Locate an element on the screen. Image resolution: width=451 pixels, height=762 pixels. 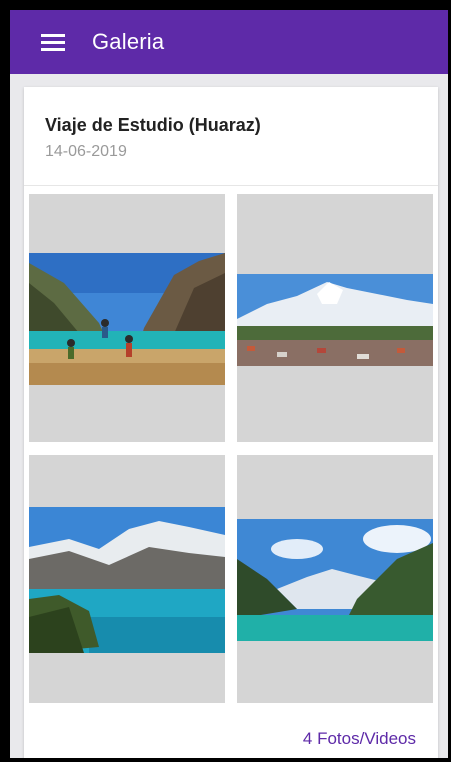
album-date: 14-06-2019 is located at coordinates (86, 151).